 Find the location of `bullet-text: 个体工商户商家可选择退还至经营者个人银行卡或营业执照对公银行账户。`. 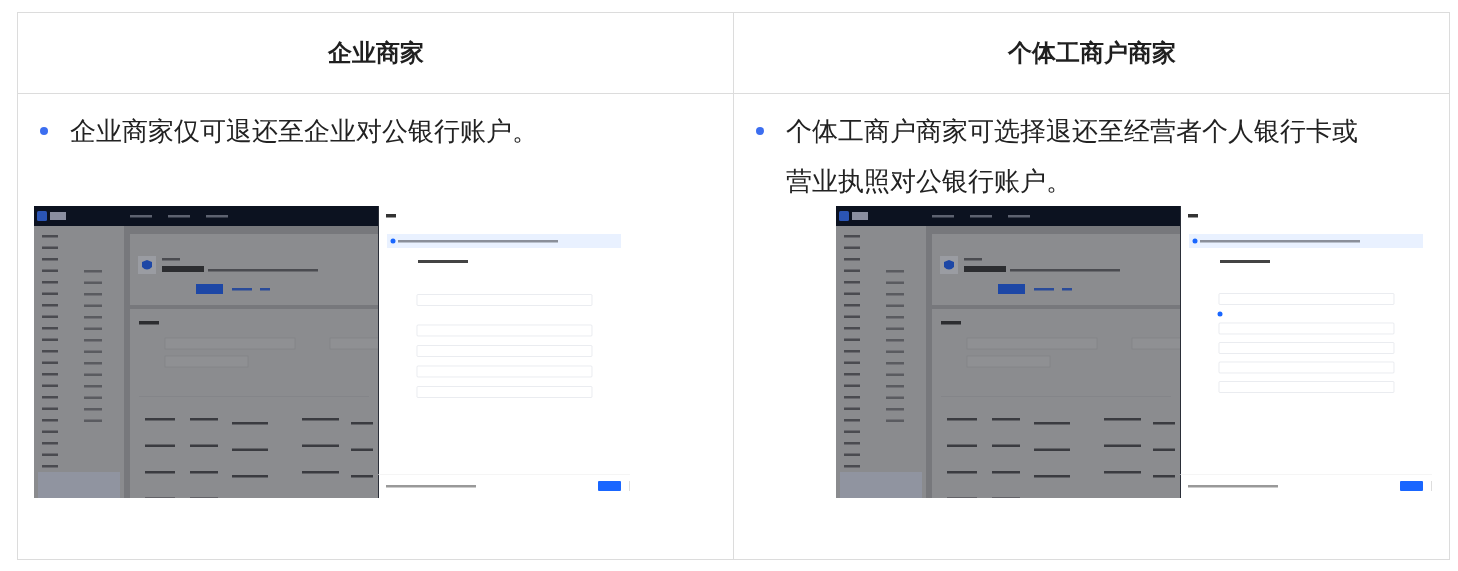

bullet-text: 个体工商户商家可选择退还至经营者个人银行卡或营业执照对公银行账户。 is located at coordinates (1072, 156).